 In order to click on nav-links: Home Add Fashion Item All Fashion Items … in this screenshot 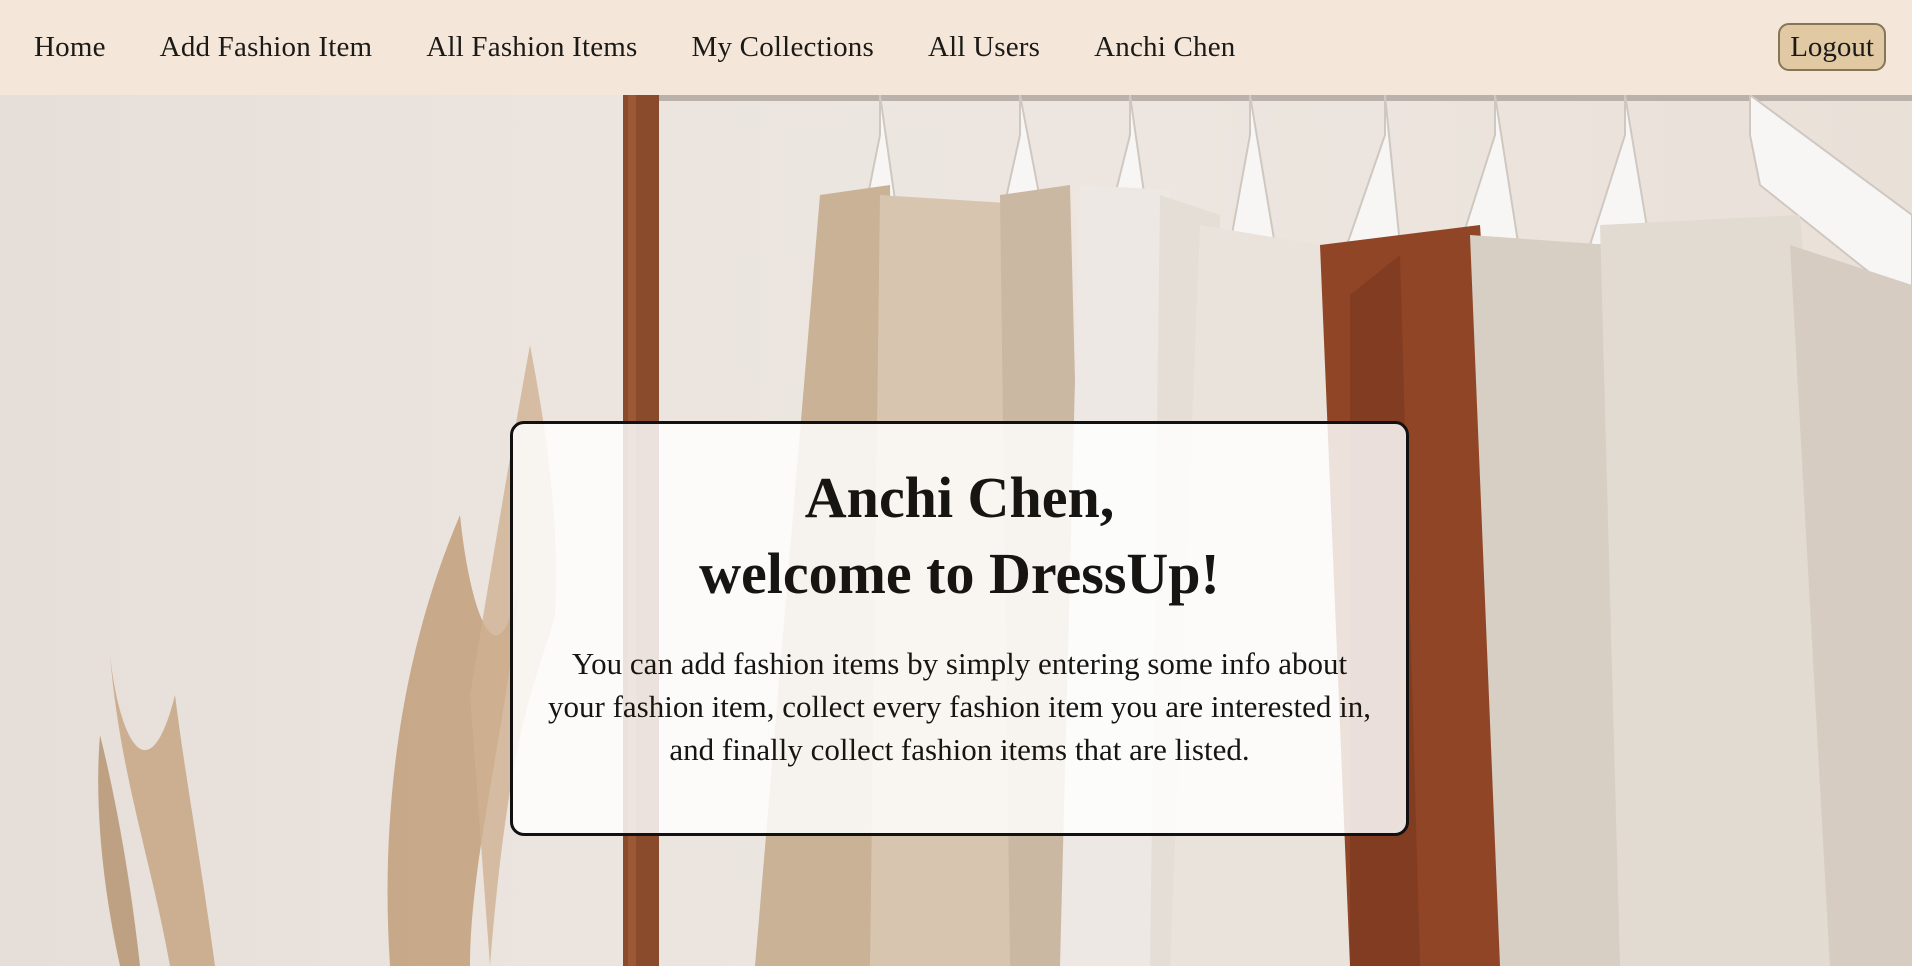, I will do `click(661, 47)`.